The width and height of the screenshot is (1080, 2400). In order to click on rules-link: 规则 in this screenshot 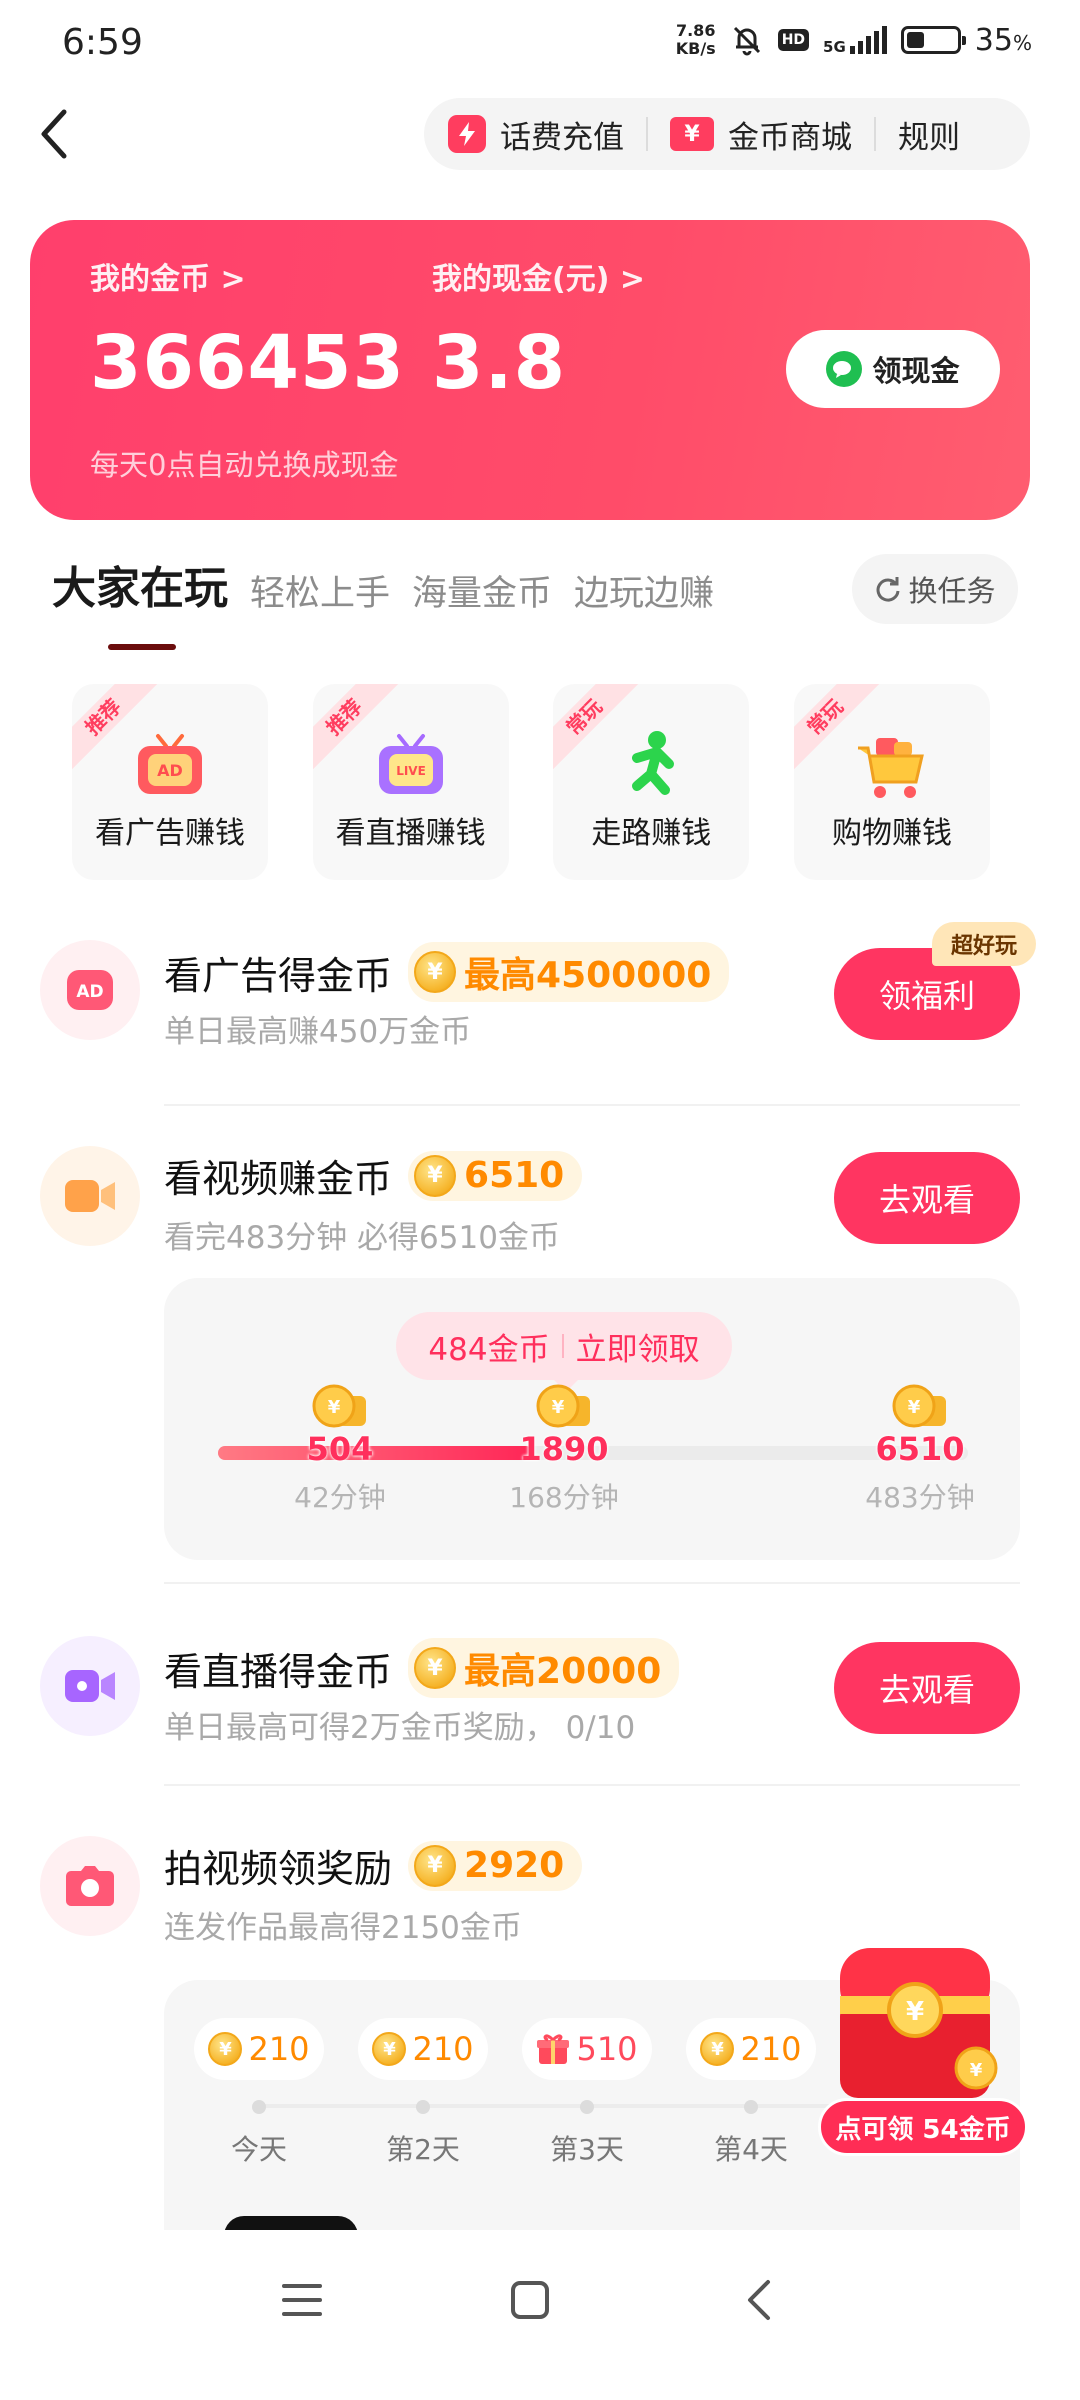, I will do `click(929, 134)`.